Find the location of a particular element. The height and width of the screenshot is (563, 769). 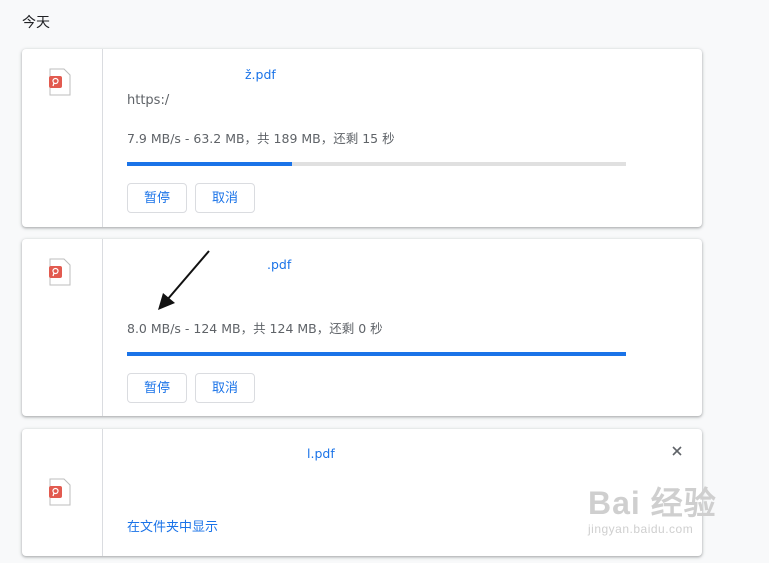

file-name-text: .pdf is located at coordinates (279, 264).